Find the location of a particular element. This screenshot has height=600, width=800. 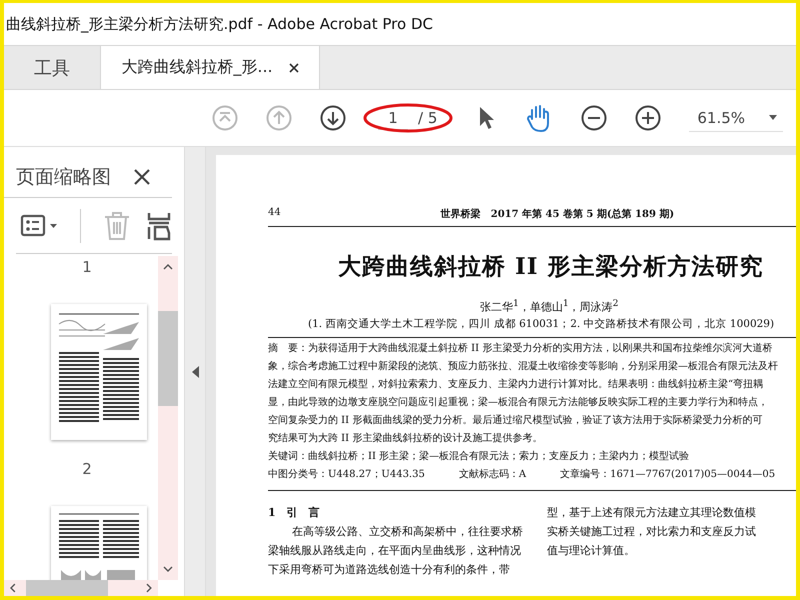

body-text-line: 在高等级公路、立交桥和高架桥中，往往要求桥 is located at coordinates (407, 532).